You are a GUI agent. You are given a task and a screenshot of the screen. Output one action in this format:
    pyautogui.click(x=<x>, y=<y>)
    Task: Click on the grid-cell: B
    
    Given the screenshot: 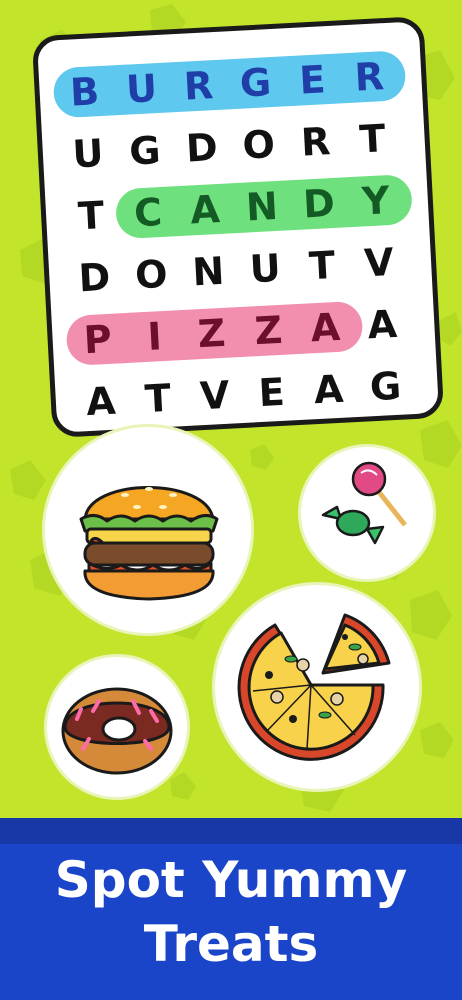 What is the action you would take?
    pyautogui.click(x=84, y=92)
    